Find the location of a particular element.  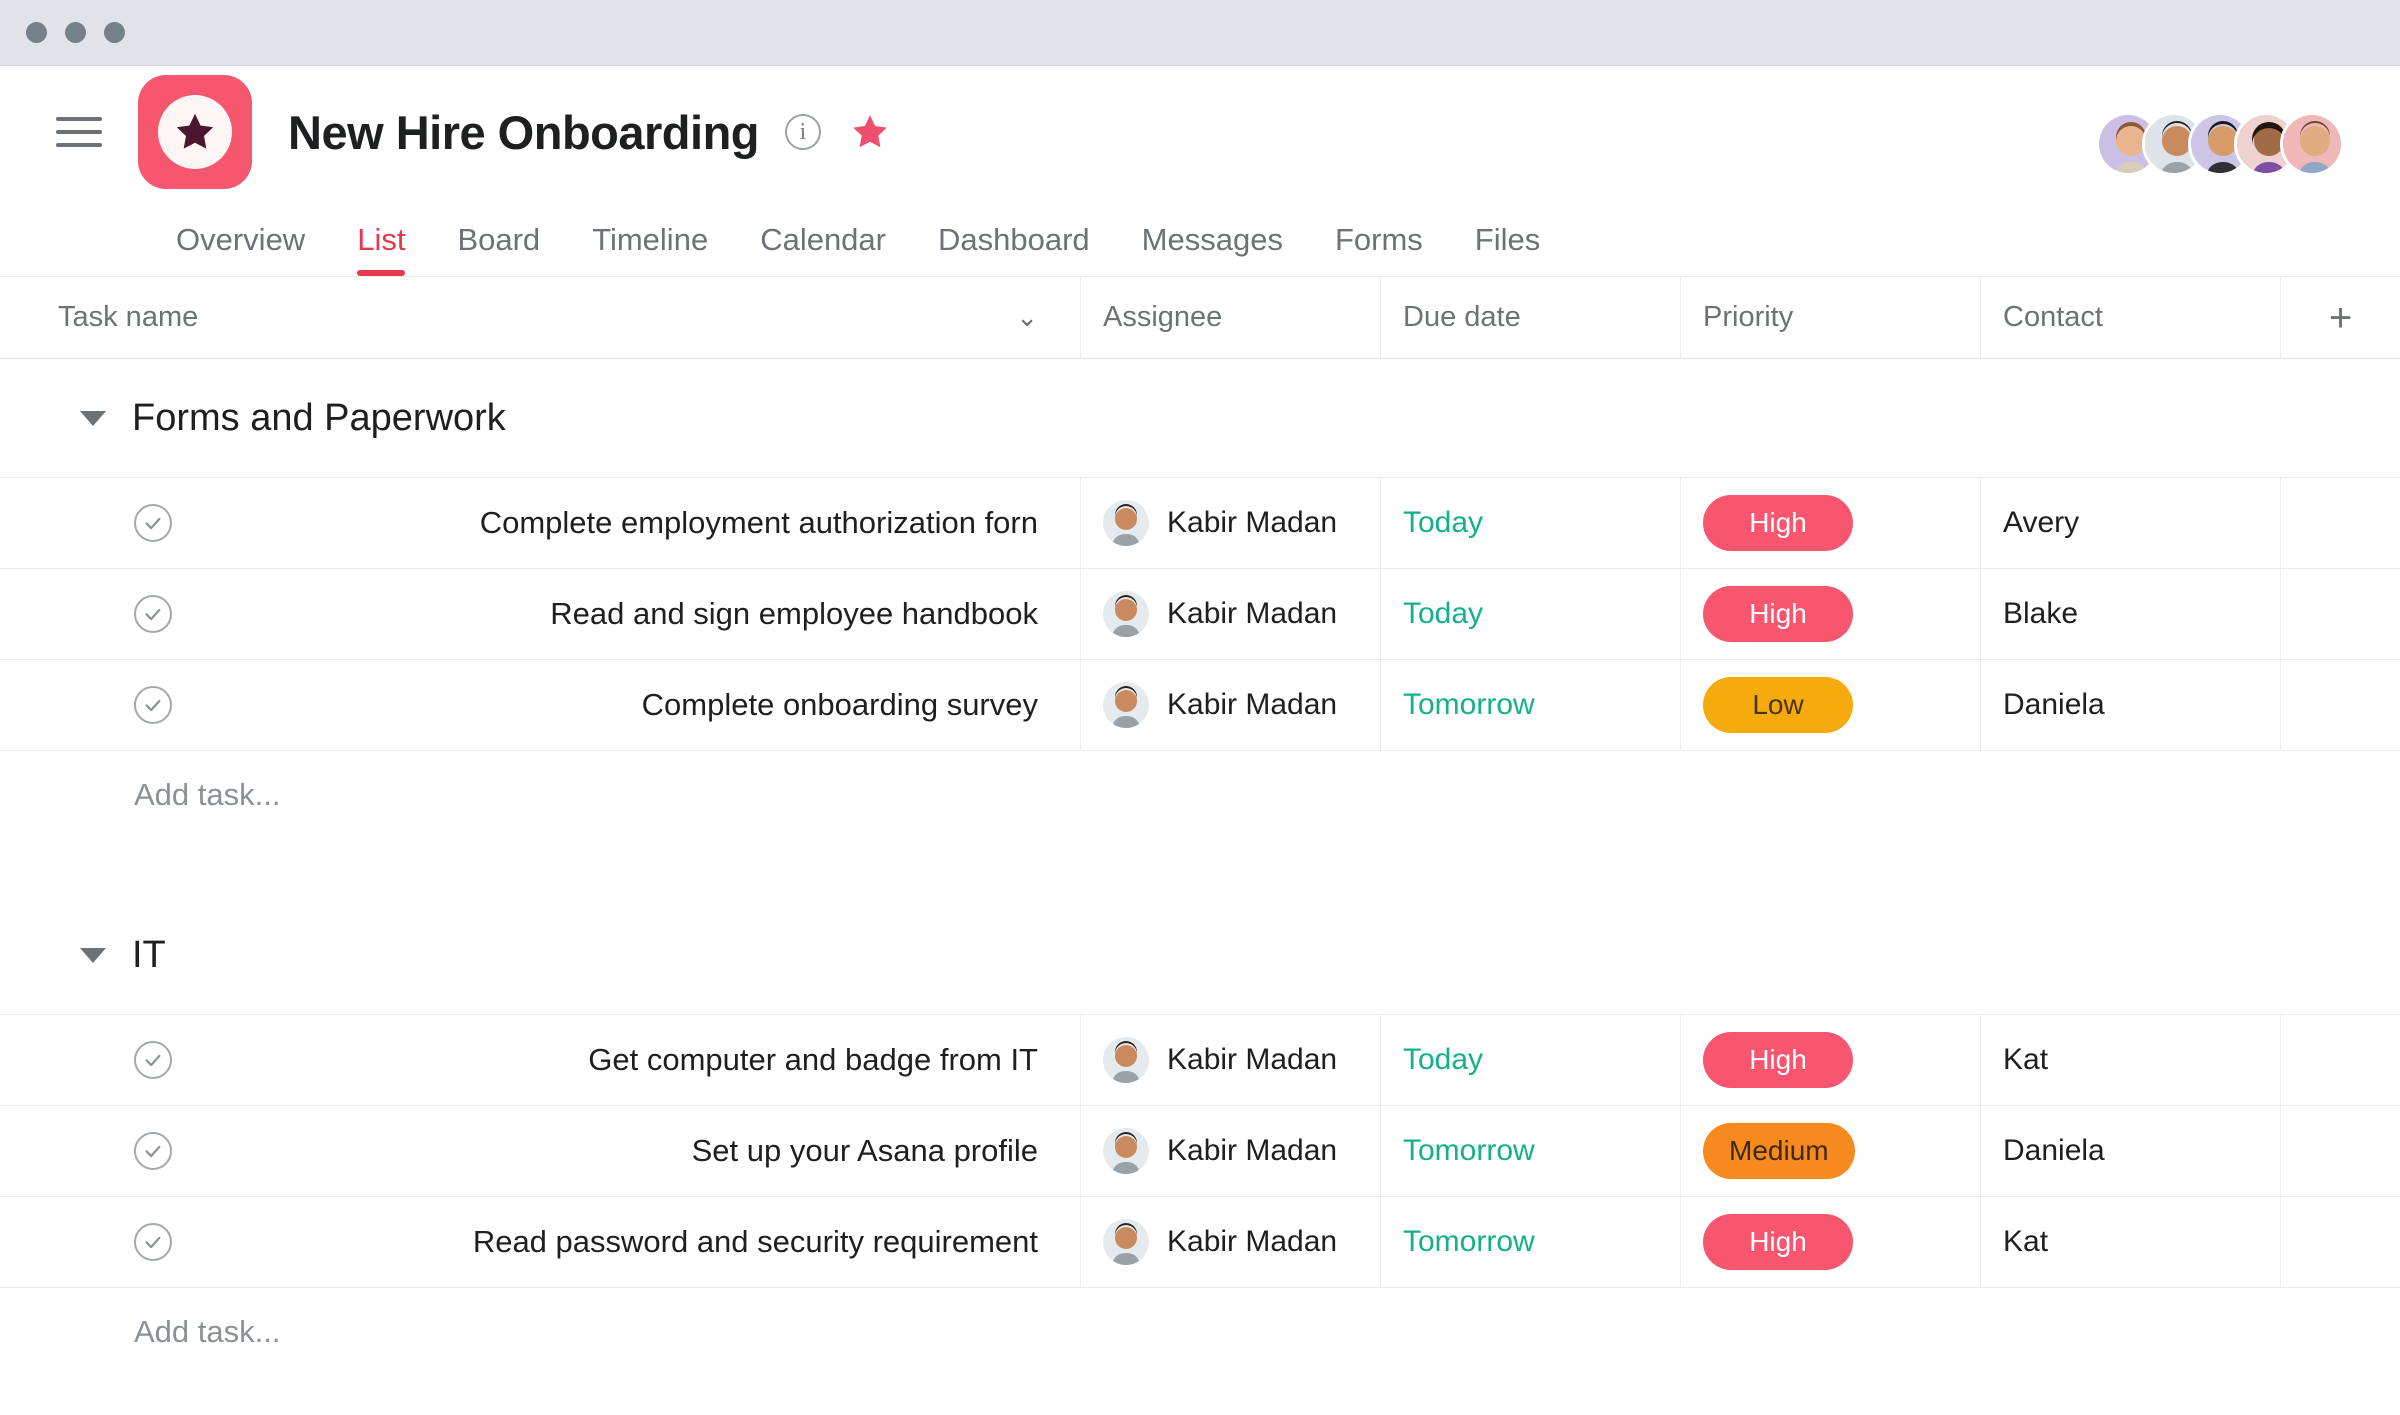

info-circle-icon: i is located at coordinates (803, 132).